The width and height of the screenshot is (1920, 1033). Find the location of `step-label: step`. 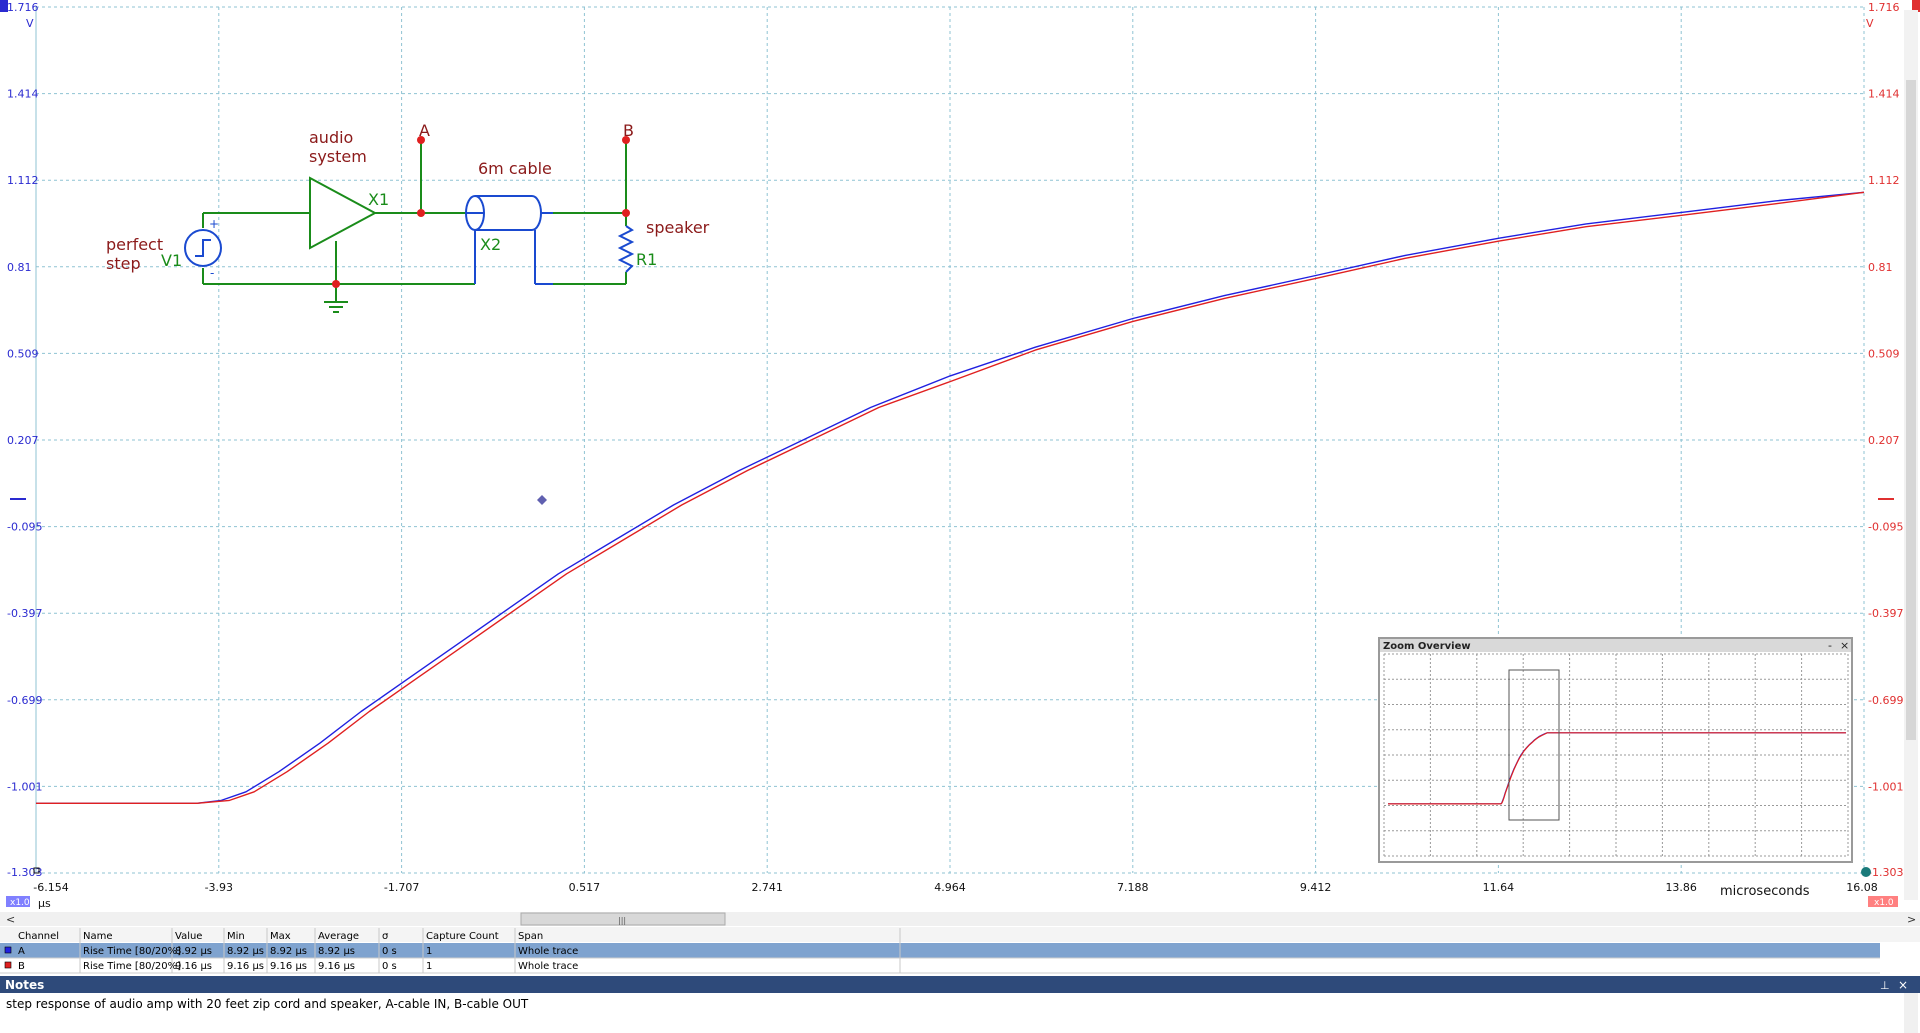

step-label: step is located at coordinates (123, 263).